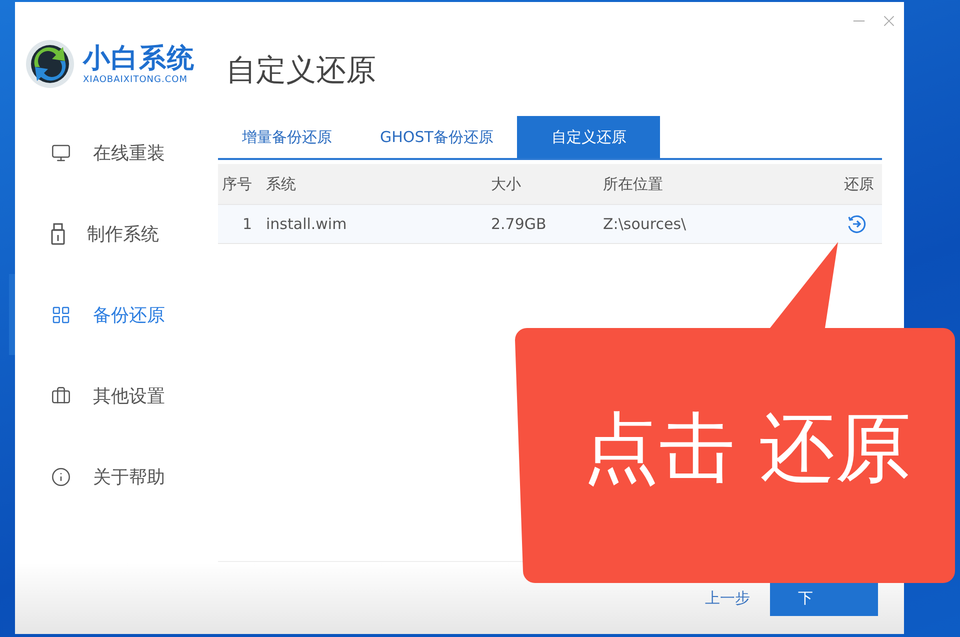 This screenshot has width=960, height=637. What do you see at coordinates (727, 598) in the screenshot?
I see `previous-button: 上一步` at bounding box center [727, 598].